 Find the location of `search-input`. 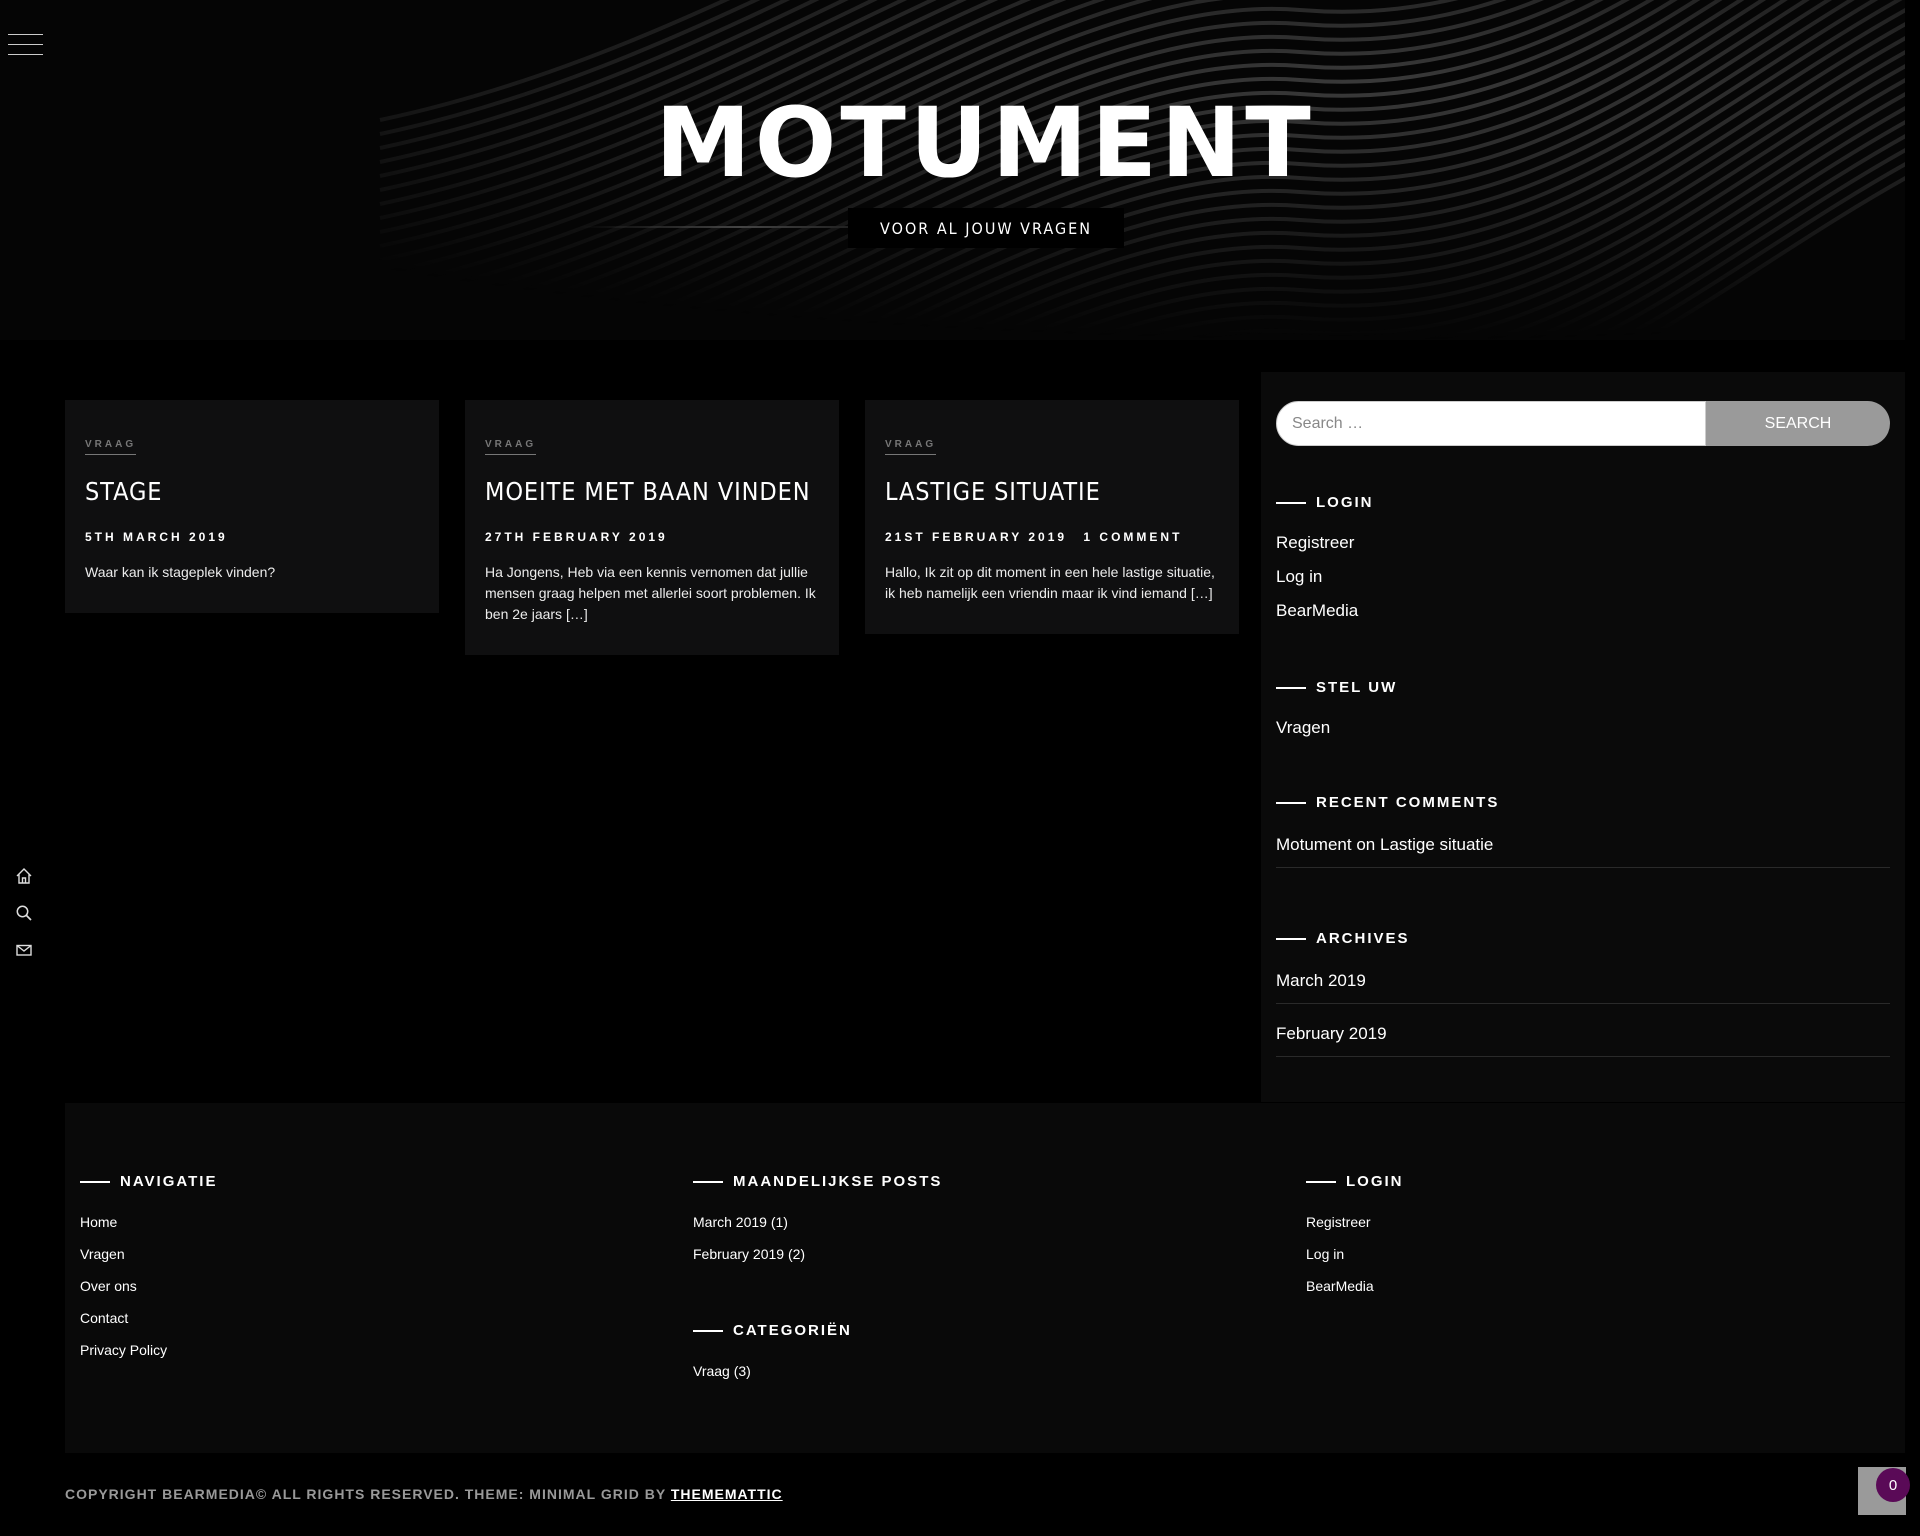

search-input is located at coordinates (1491, 423).